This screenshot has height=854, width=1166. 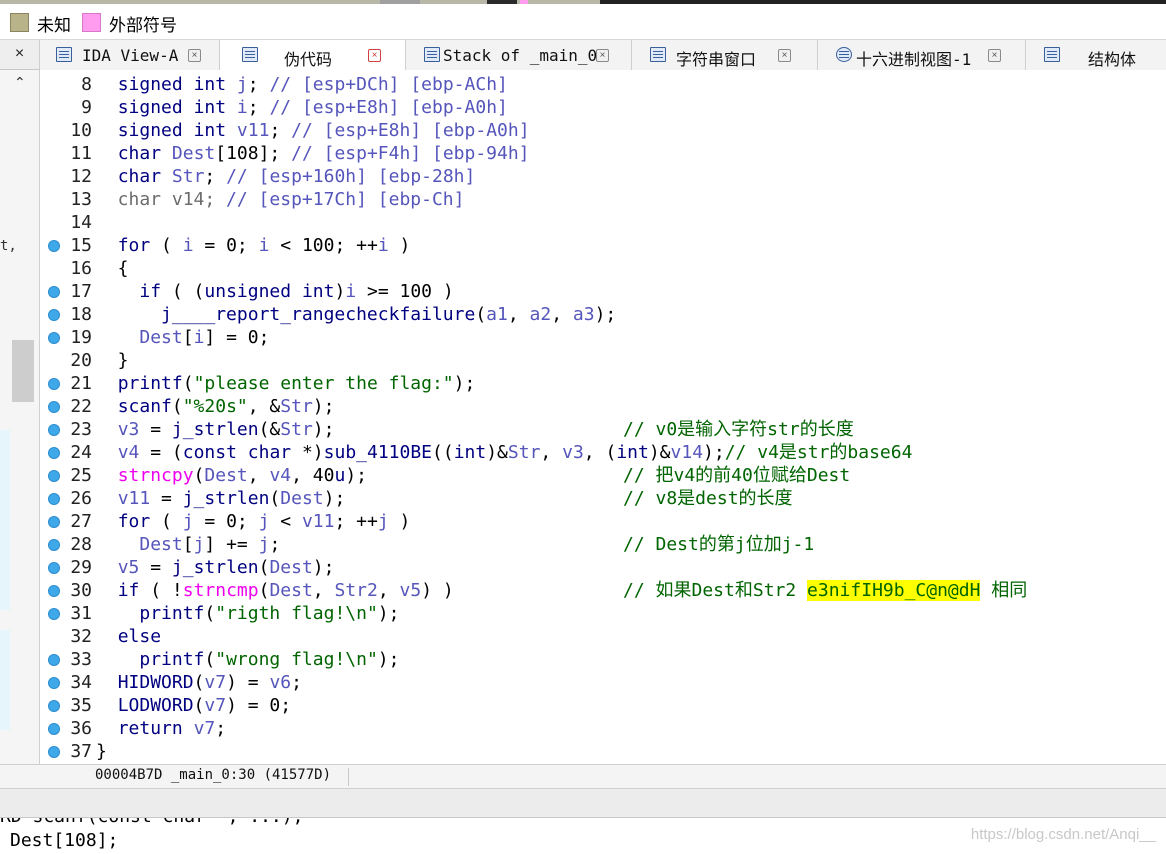 What do you see at coordinates (81, 705) in the screenshot?
I see `line-number: 35` at bounding box center [81, 705].